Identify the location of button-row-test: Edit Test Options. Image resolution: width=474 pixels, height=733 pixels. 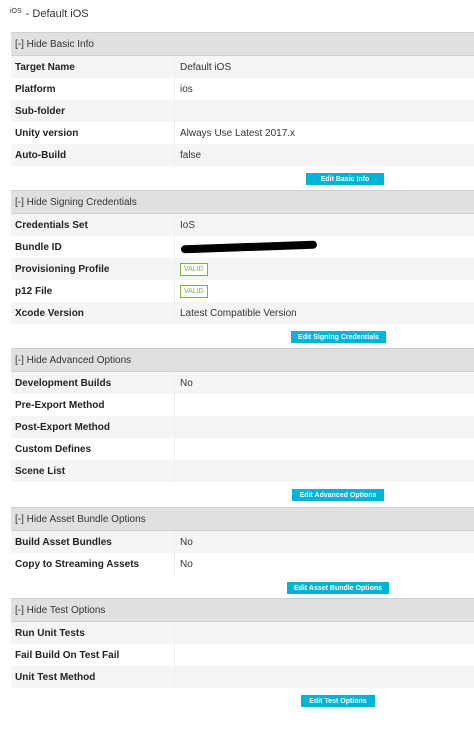
(242, 699).